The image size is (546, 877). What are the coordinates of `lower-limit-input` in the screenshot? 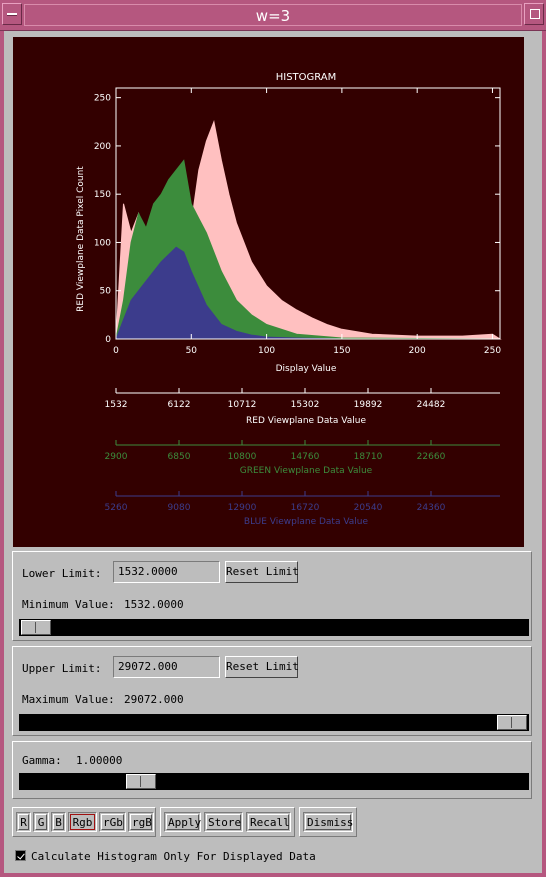 It's located at (166, 571).